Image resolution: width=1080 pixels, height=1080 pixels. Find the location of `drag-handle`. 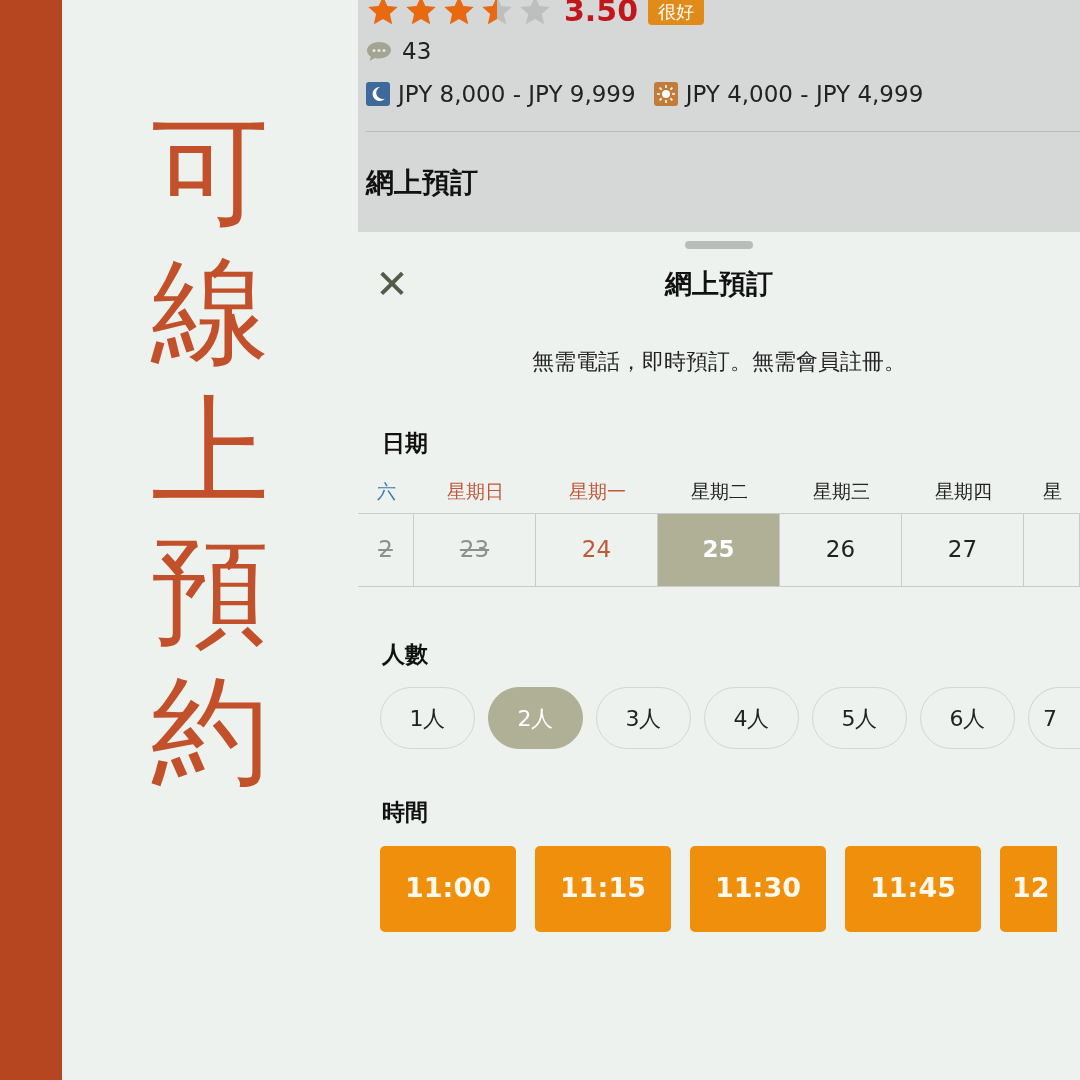

drag-handle is located at coordinates (719, 245).